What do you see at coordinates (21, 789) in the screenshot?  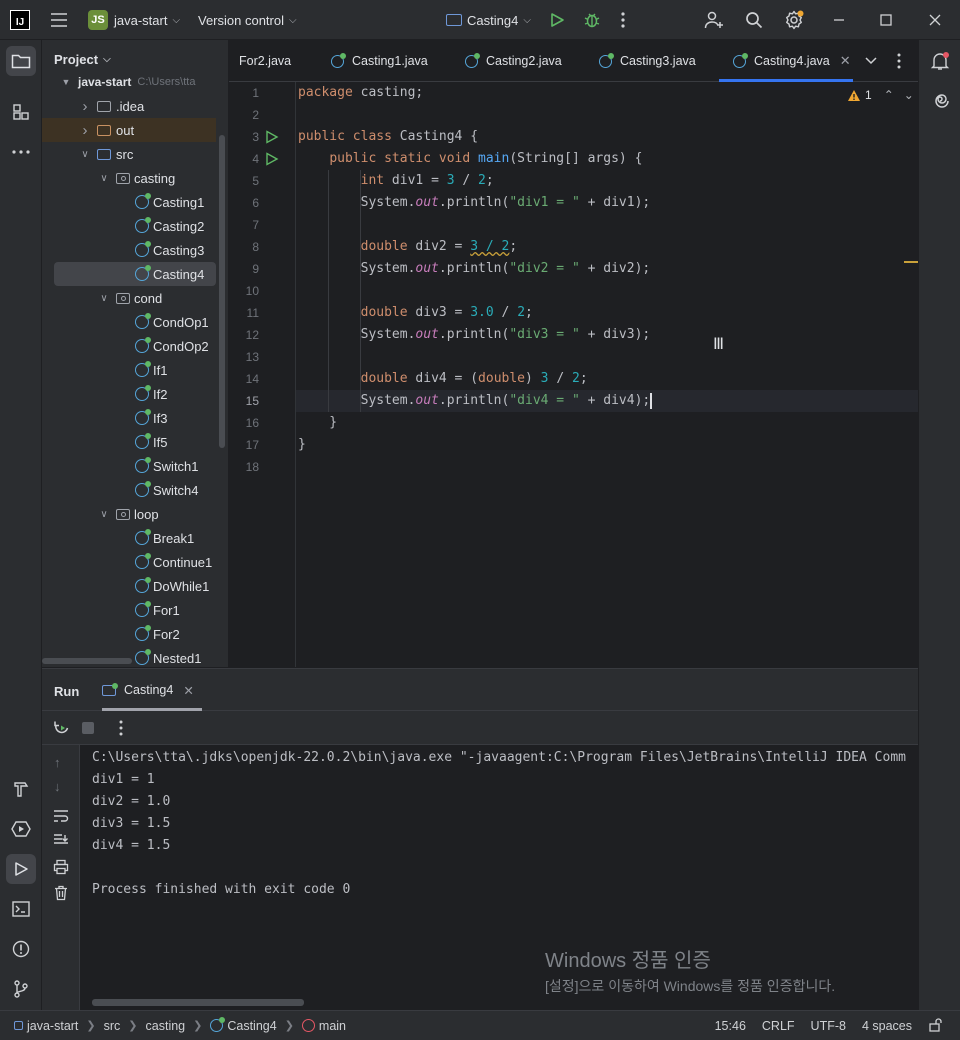 I see `build-tool-button` at bounding box center [21, 789].